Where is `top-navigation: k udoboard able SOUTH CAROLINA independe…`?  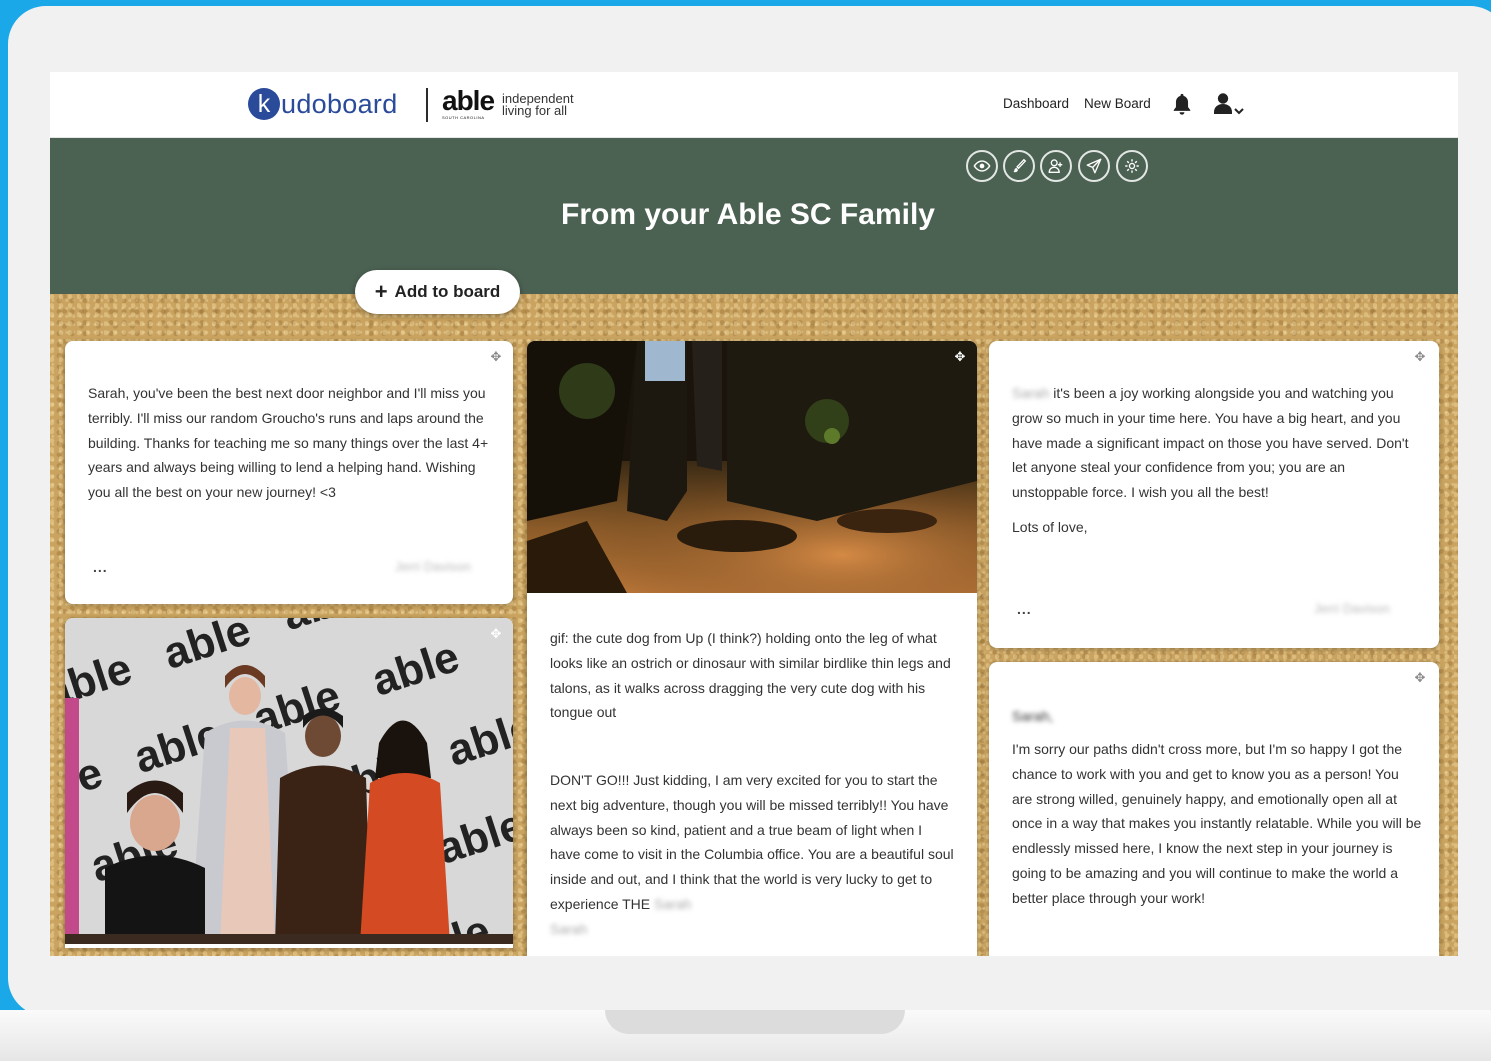
top-navigation: k udoboard able SOUTH CAROLINA independe… is located at coordinates (754, 105).